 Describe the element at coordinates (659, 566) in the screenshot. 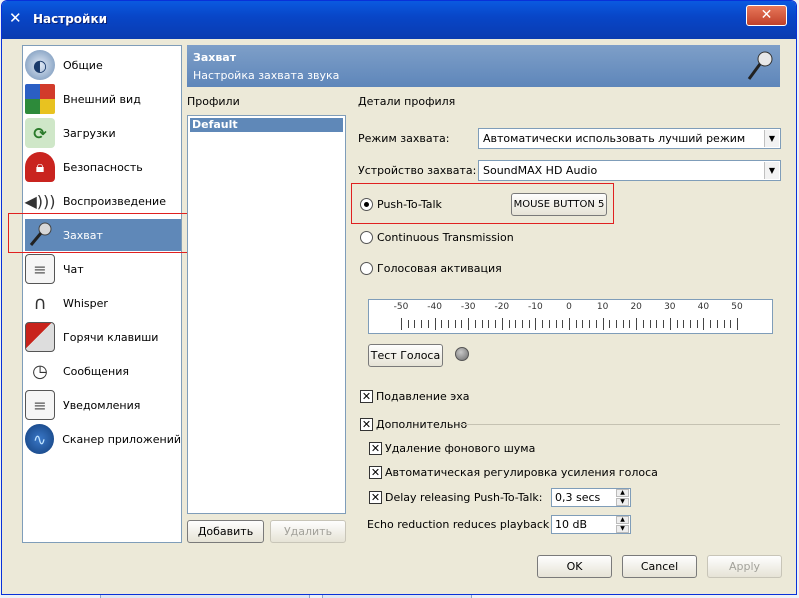

I see `cancel-button: Cancel` at that location.